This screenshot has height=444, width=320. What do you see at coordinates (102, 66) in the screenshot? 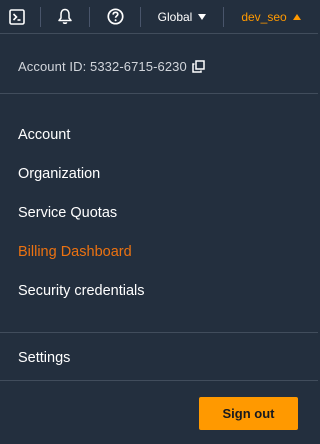
I see `account-id-text: Account ID: 5332-6715-6230` at bounding box center [102, 66].